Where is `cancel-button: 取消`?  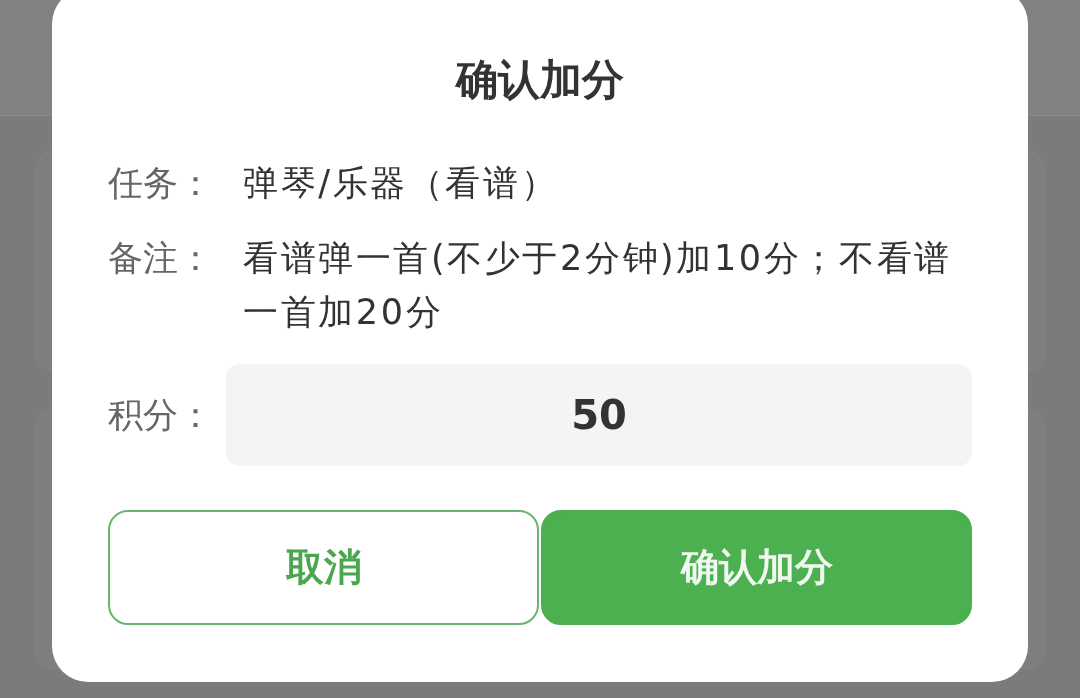
cancel-button: 取消 is located at coordinates (323, 567).